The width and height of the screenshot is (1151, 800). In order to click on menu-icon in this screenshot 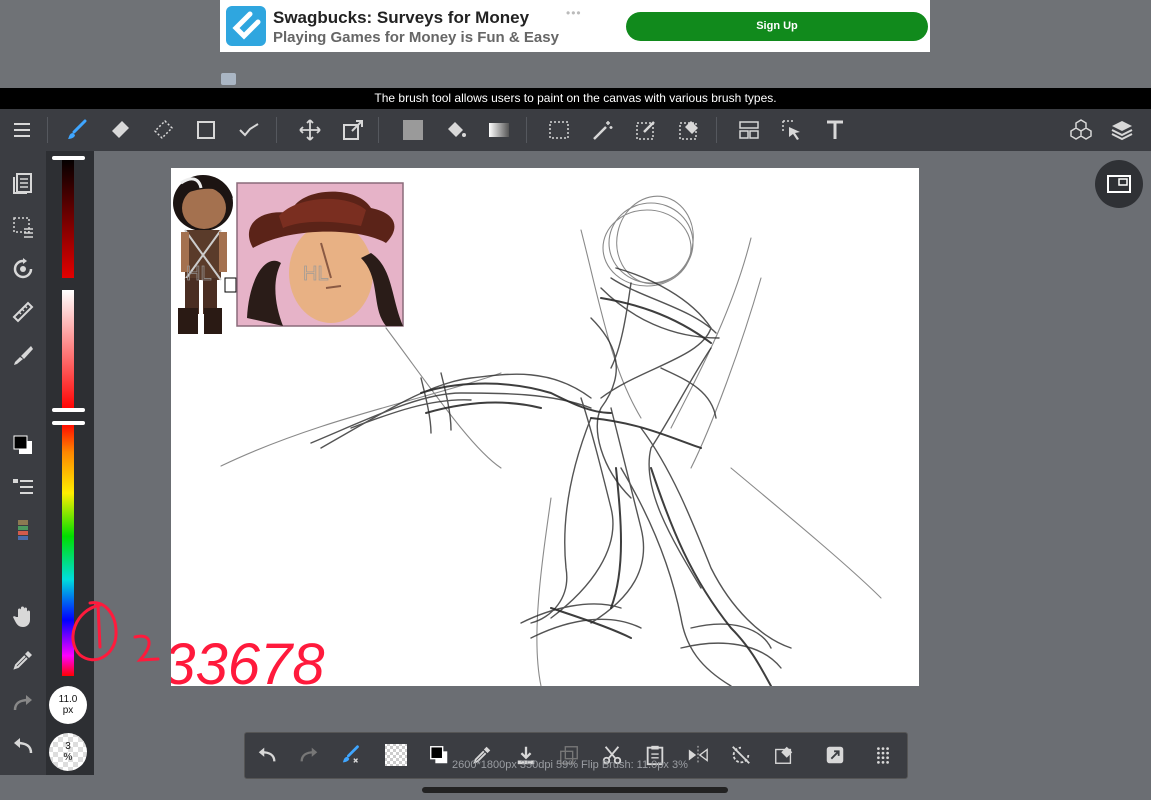, I will do `click(22, 130)`.